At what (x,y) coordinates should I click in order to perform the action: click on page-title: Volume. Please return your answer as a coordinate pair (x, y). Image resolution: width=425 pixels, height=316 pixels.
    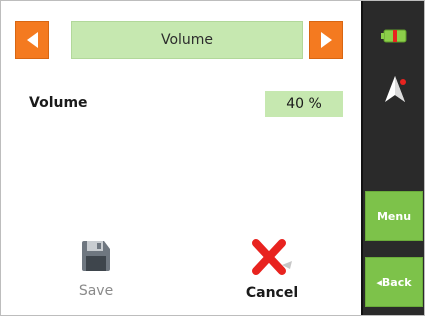
    Looking at the image, I should click on (187, 40).